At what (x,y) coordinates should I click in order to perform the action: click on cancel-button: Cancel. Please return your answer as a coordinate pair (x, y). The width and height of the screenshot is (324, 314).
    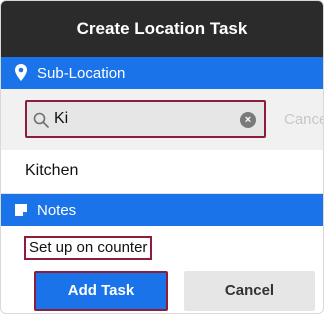
    Looking at the image, I should click on (249, 291).